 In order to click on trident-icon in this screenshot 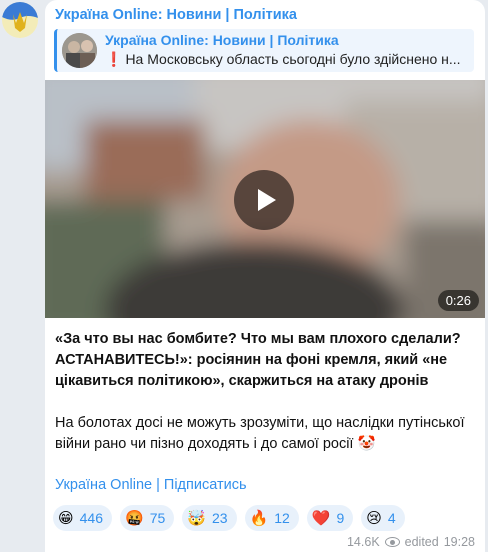, I will do `click(20, 20)`.